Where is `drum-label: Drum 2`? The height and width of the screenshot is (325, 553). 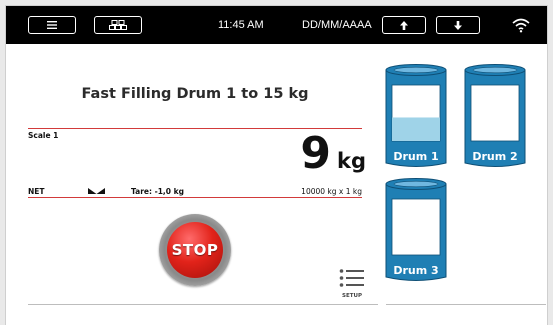
drum-label: Drum 2 is located at coordinates (495, 156).